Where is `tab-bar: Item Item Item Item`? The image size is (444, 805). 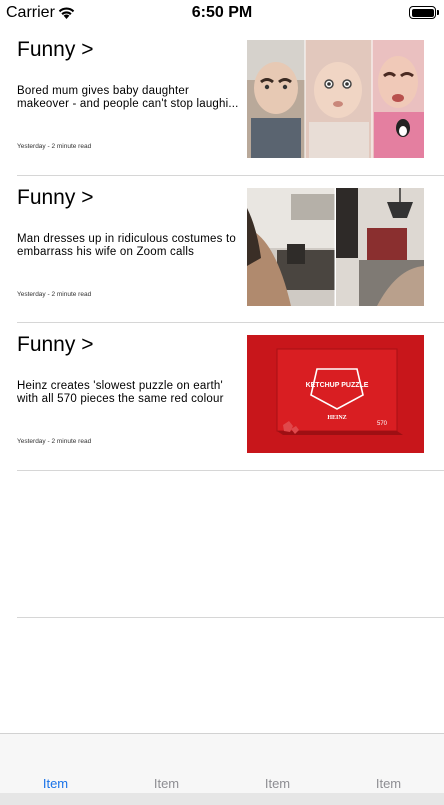
tab-bar: Item Item Item Item is located at coordinates (222, 763).